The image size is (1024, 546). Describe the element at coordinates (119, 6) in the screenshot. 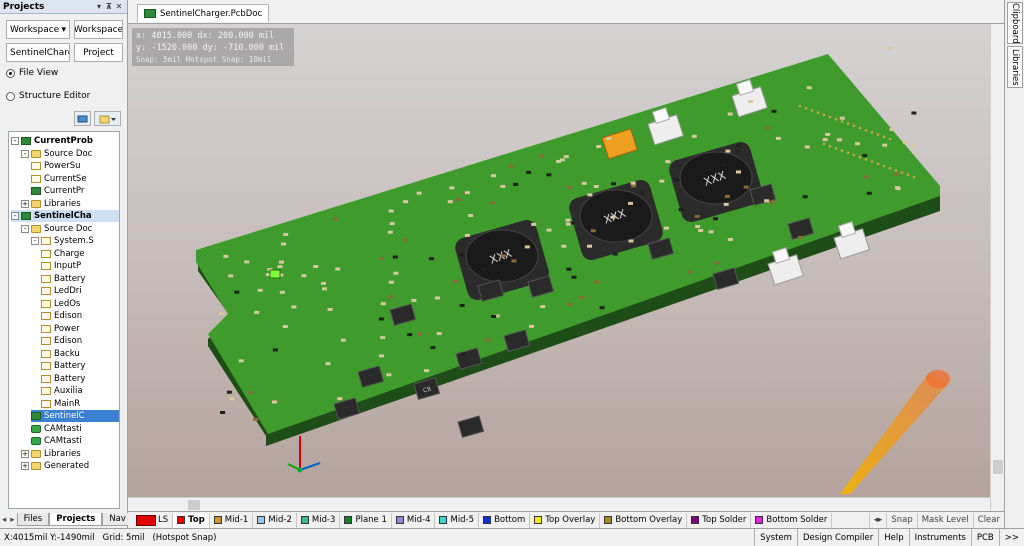

I see `close-icon: ✕` at that location.